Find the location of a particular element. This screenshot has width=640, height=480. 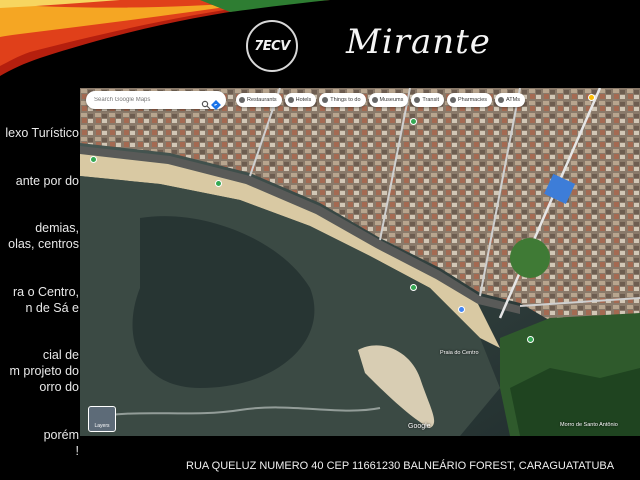

text-line: ra o Centro, is located at coordinates (45, 292).